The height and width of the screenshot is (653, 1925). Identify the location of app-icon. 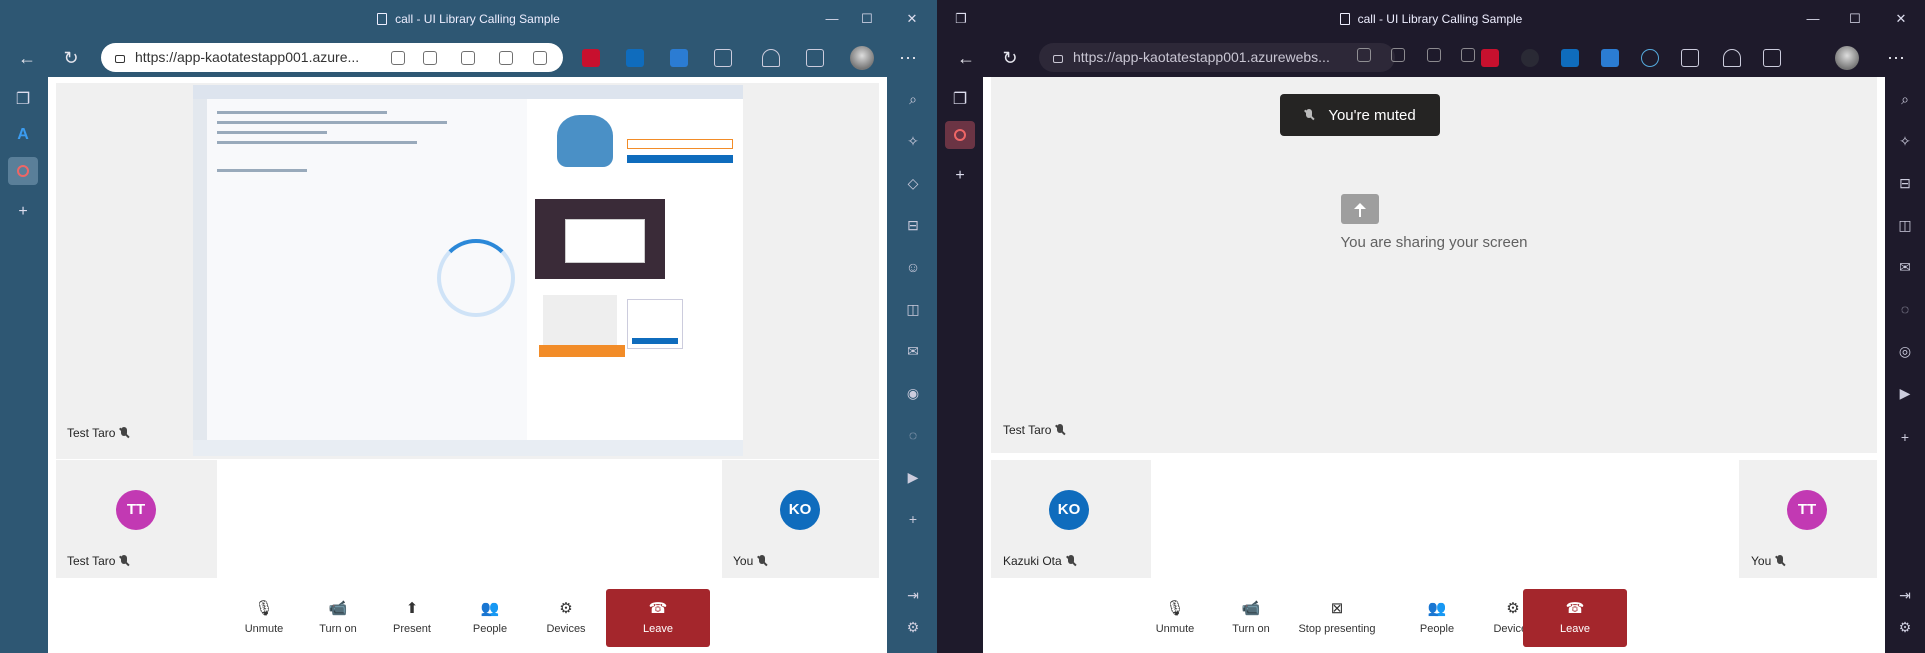
(430, 58).